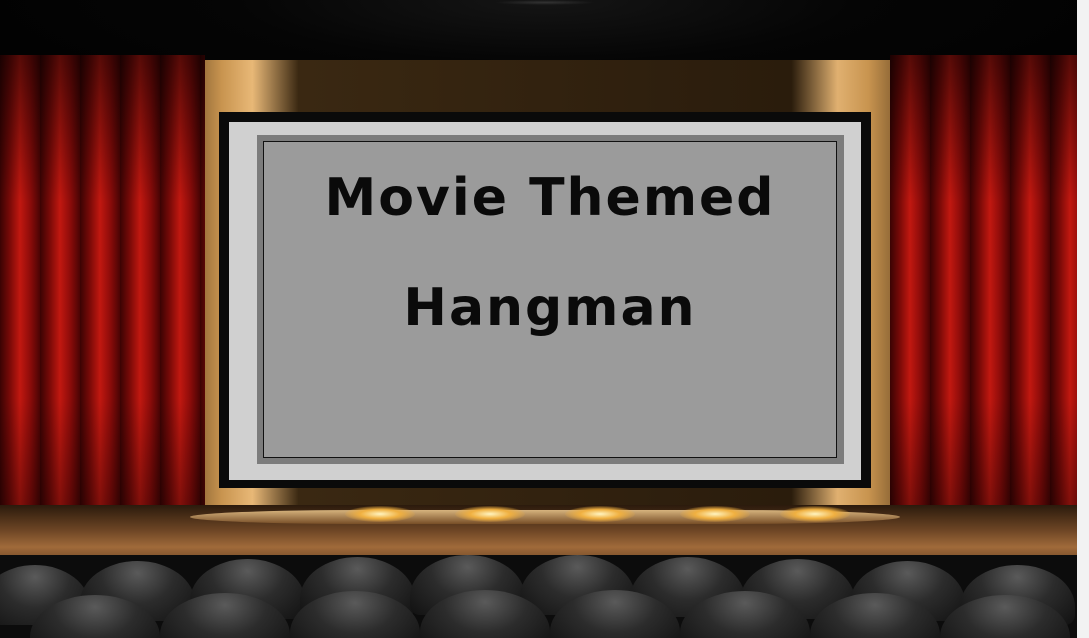 The image size is (1089, 638). Describe the element at coordinates (550, 308) in the screenshot. I see `game-title-line-2: Hangman` at that location.